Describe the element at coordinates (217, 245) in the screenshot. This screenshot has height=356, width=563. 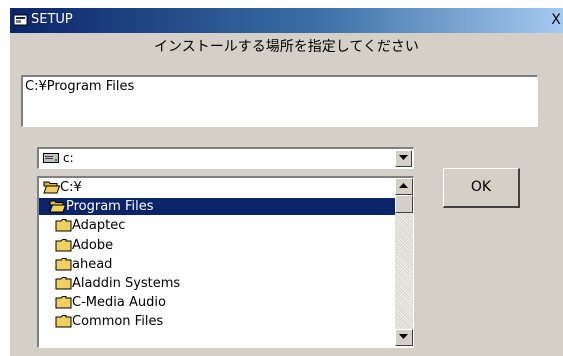
I see `folder-list-item: Adobe` at that location.